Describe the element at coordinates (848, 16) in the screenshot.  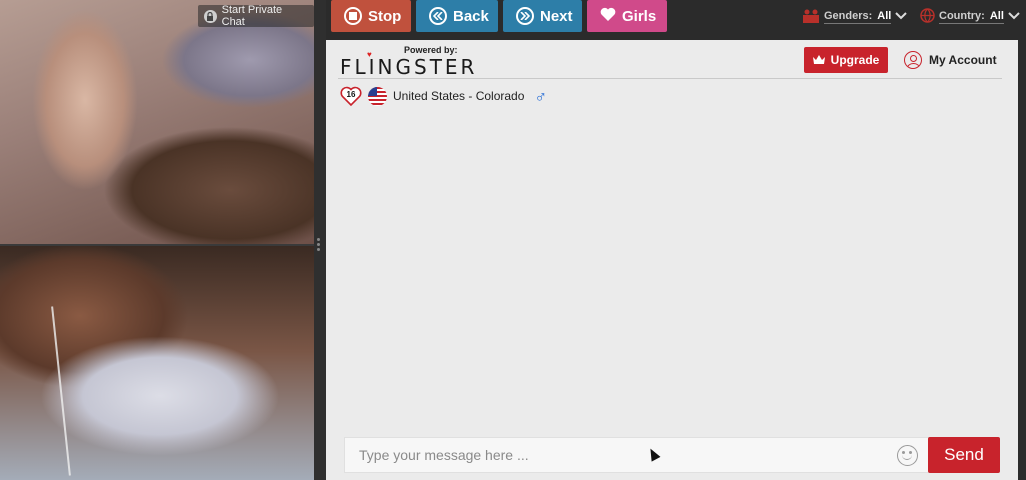
I see `genders-label: Genders:` at that location.